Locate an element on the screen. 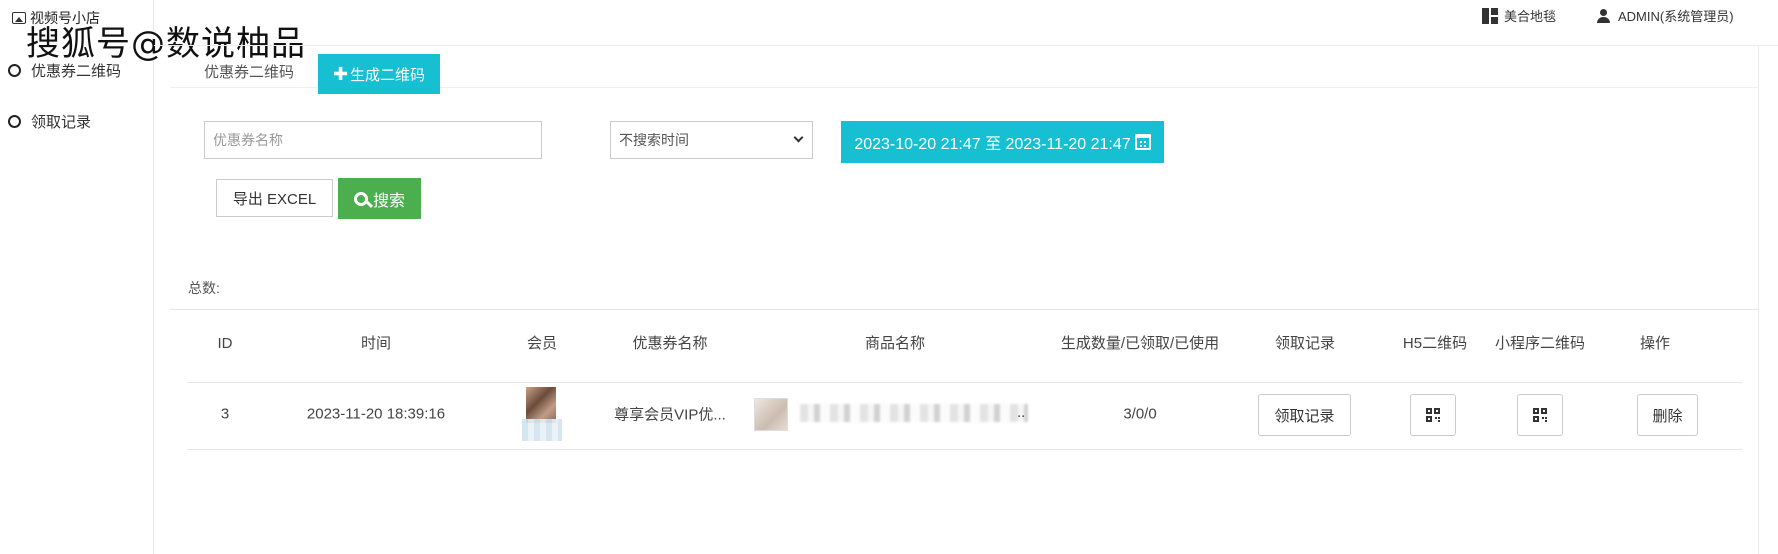 The image size is (1778, 554). member-avatar is located at coordinates (543, 415).